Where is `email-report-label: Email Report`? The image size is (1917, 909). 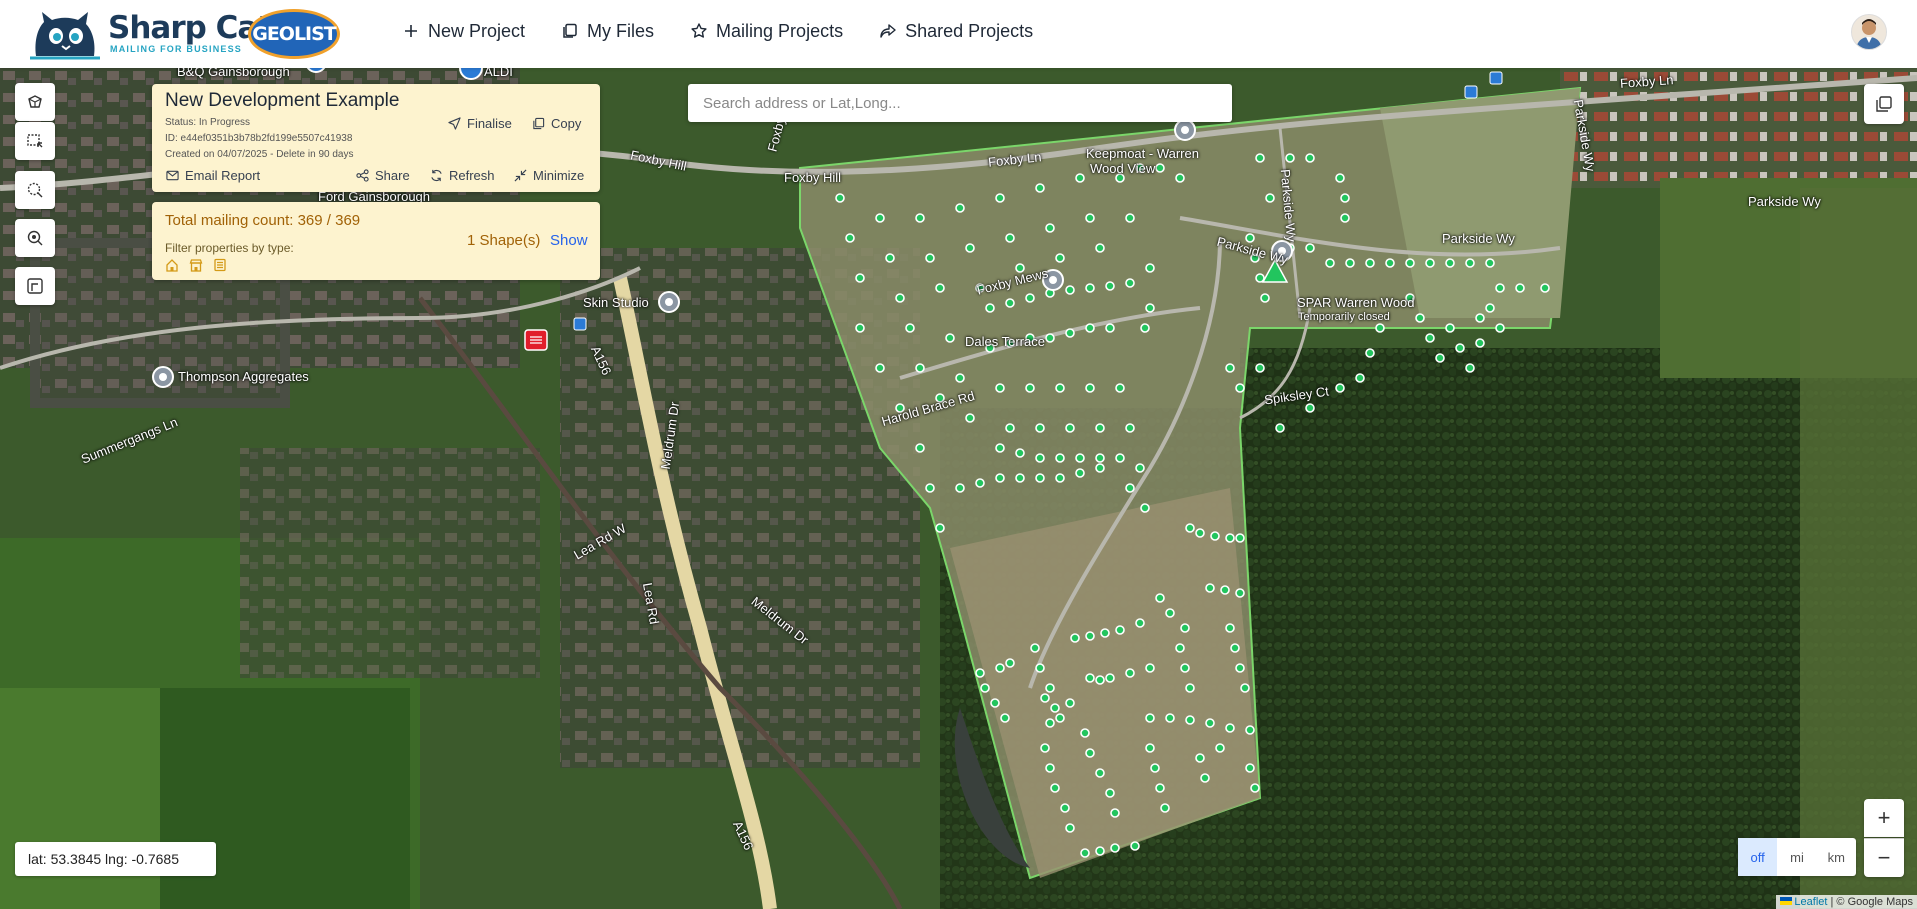
email-report-label: Email Report is located at coordinates (223, 175).